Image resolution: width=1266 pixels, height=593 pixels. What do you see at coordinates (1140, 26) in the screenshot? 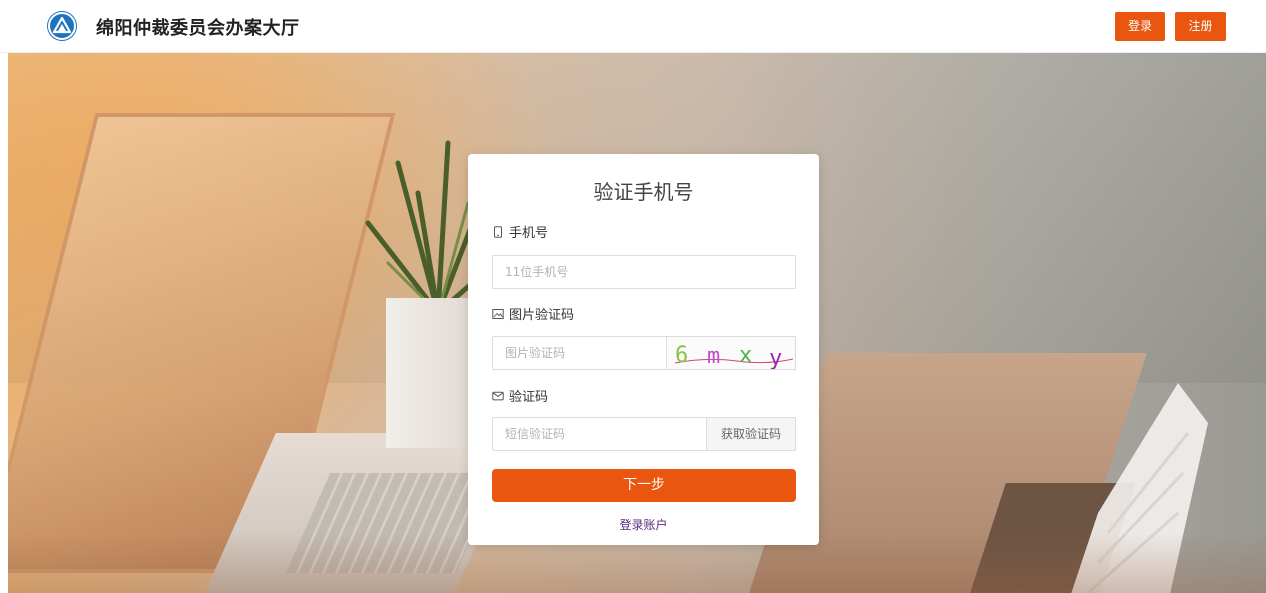
I see `login-button: 登录` at bounding box center [1140, 26].